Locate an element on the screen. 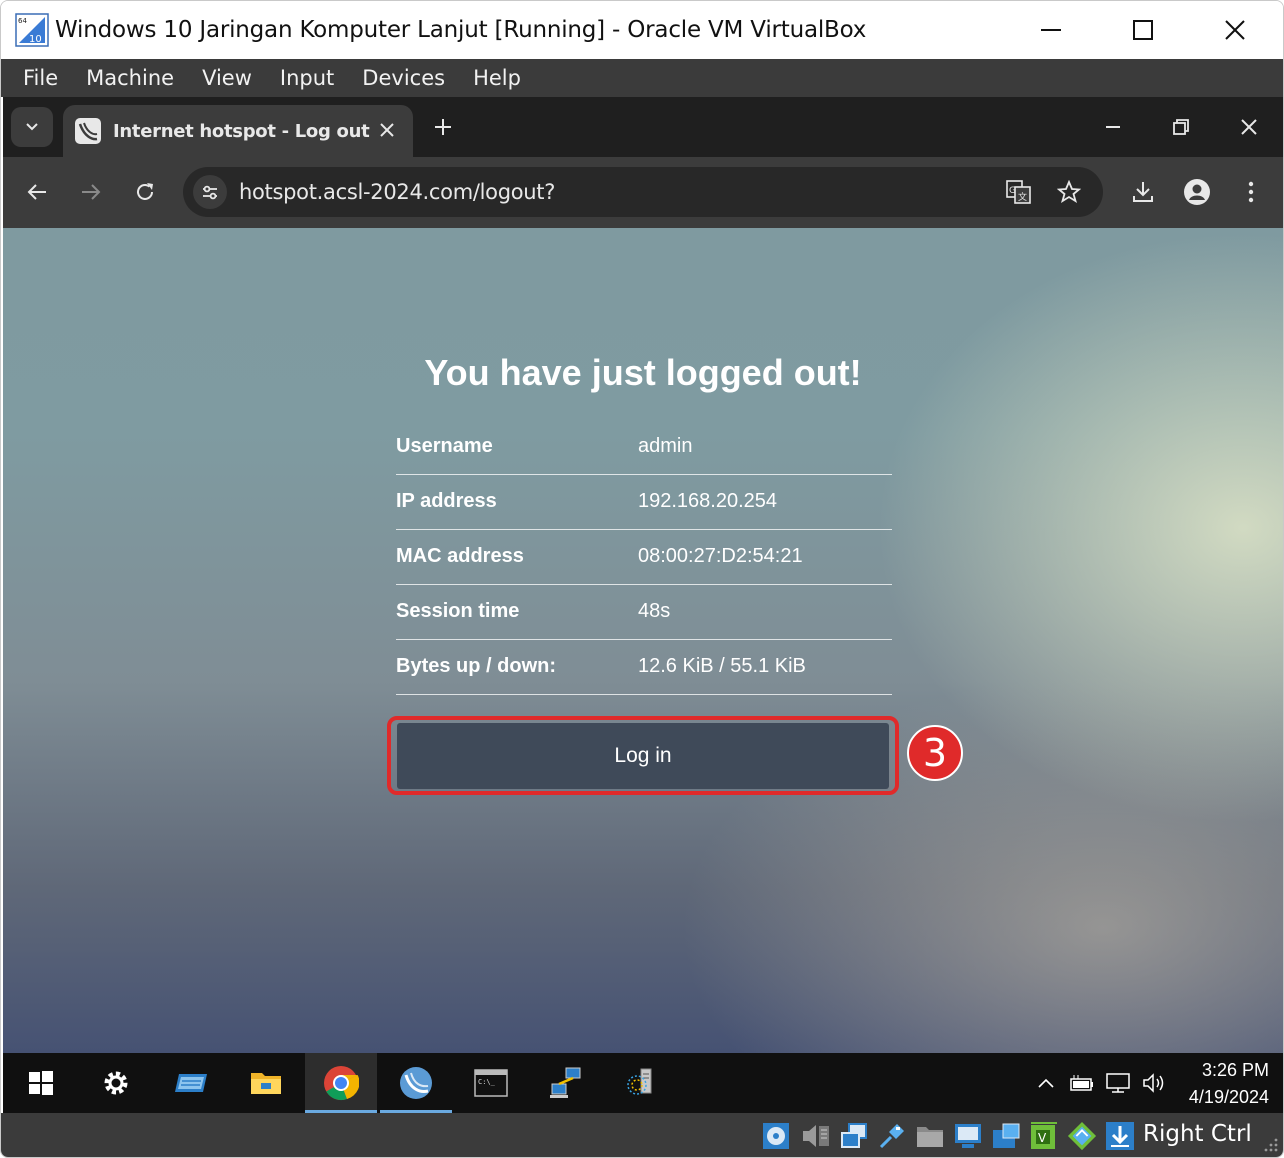  tab-search-button is located at coordinates (32, 127).